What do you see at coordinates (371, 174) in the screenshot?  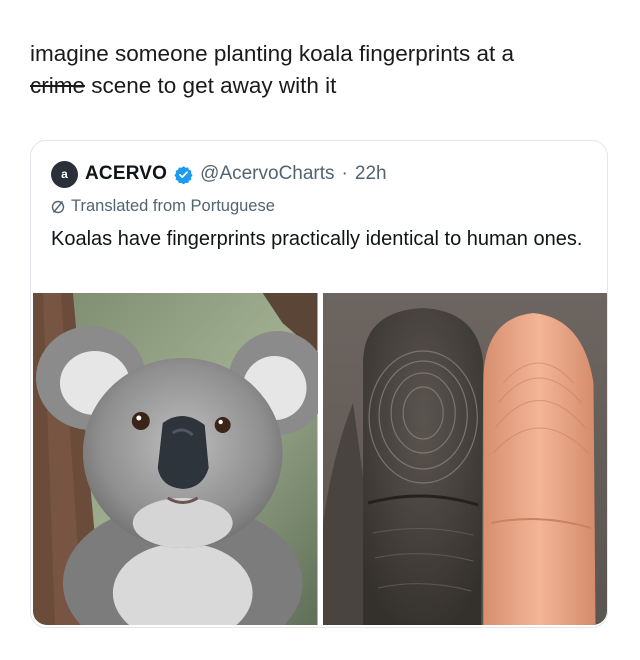 I see `tweet-time: 22h` at bounding box center [371, 174].